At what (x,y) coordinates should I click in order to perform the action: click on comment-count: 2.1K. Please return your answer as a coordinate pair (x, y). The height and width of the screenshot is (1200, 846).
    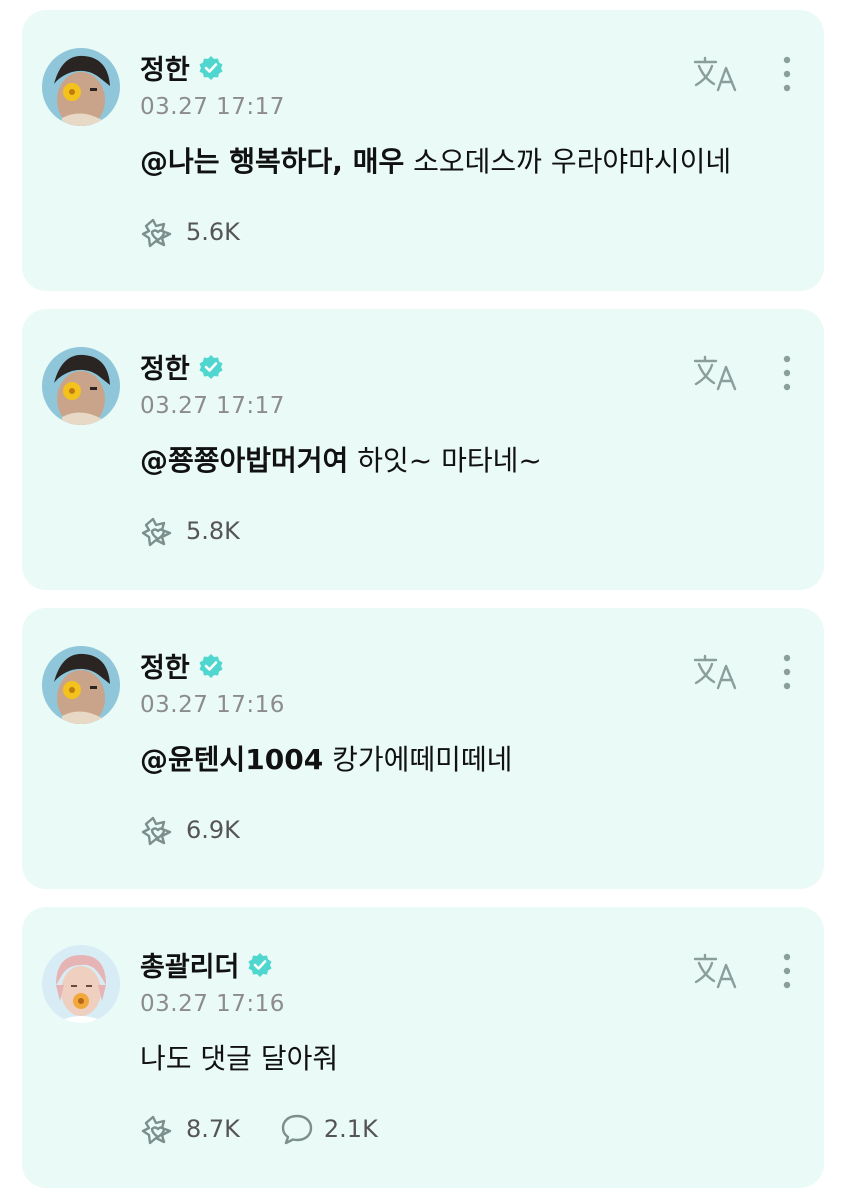
    Looking at the image, I should click on (350, 1129).